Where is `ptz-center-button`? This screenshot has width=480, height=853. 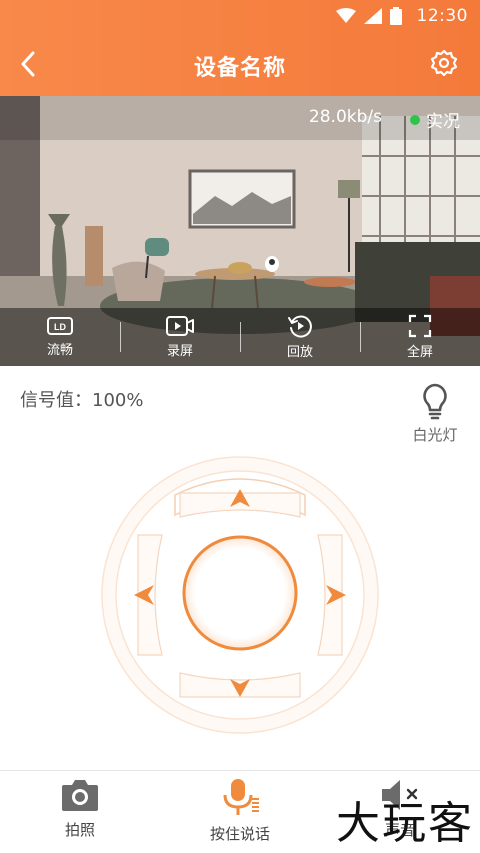 ptz-center-button is located at coordinates (240, 593).